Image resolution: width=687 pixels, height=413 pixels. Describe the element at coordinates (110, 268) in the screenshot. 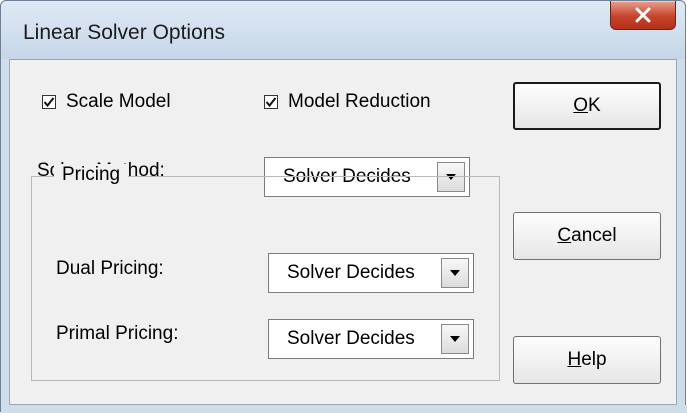

I see `dual-pricing-label: Dual Pricing:` at that location.